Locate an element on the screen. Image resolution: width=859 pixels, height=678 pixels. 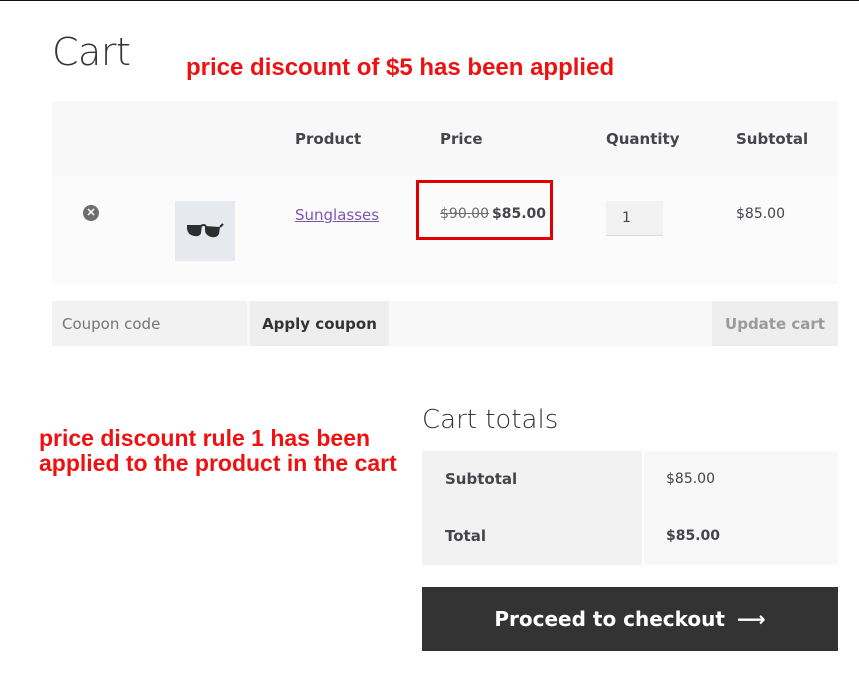
price-cell: $90.00 $85.00 is located at coordinates (493, 214).